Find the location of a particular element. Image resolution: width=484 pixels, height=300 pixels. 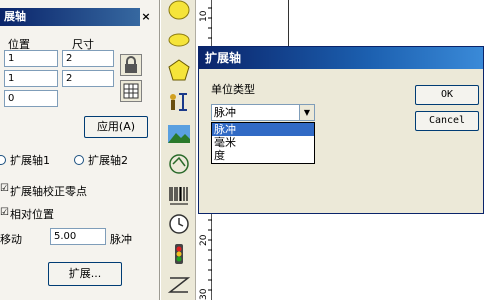

axis2-label: 扩展轴2 is located at coordinates (108, 160).